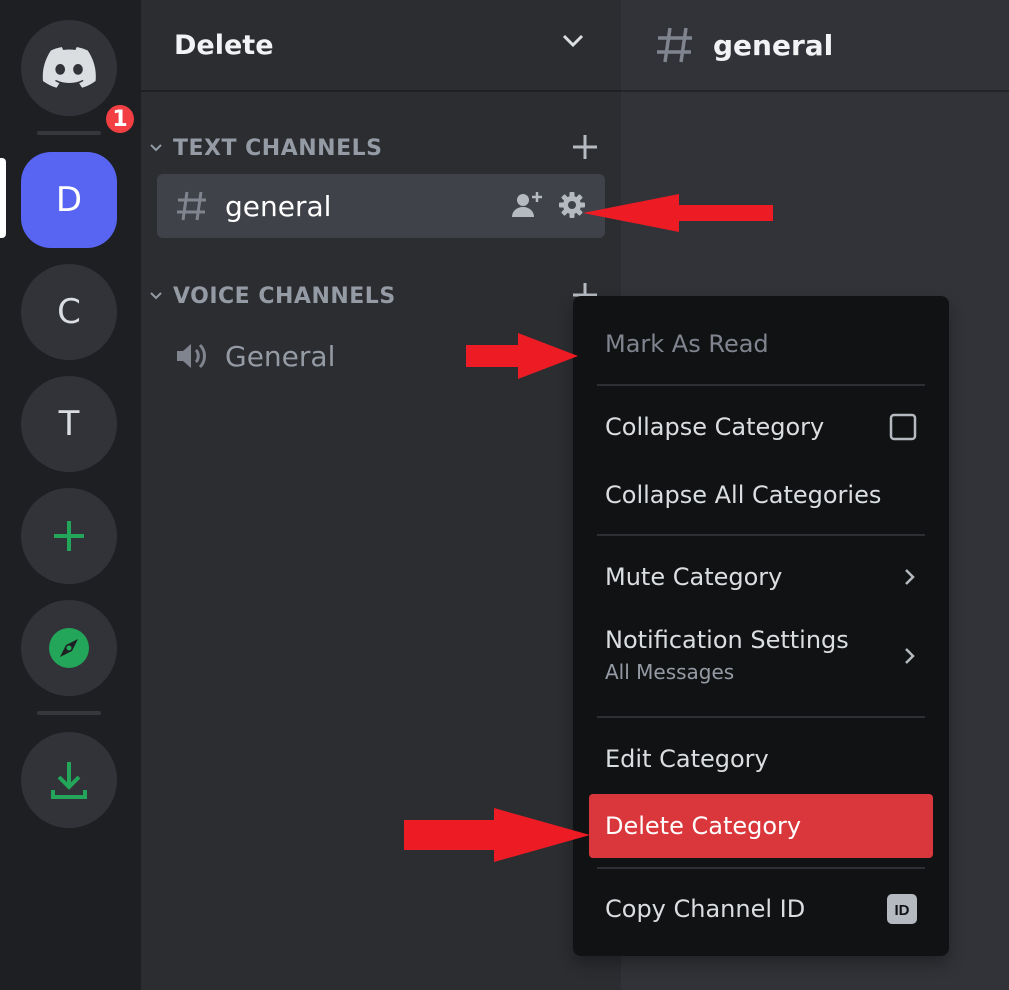 This screenshot has height=990, width=1009. I want to click on download-apps-button, so click(69, 780).